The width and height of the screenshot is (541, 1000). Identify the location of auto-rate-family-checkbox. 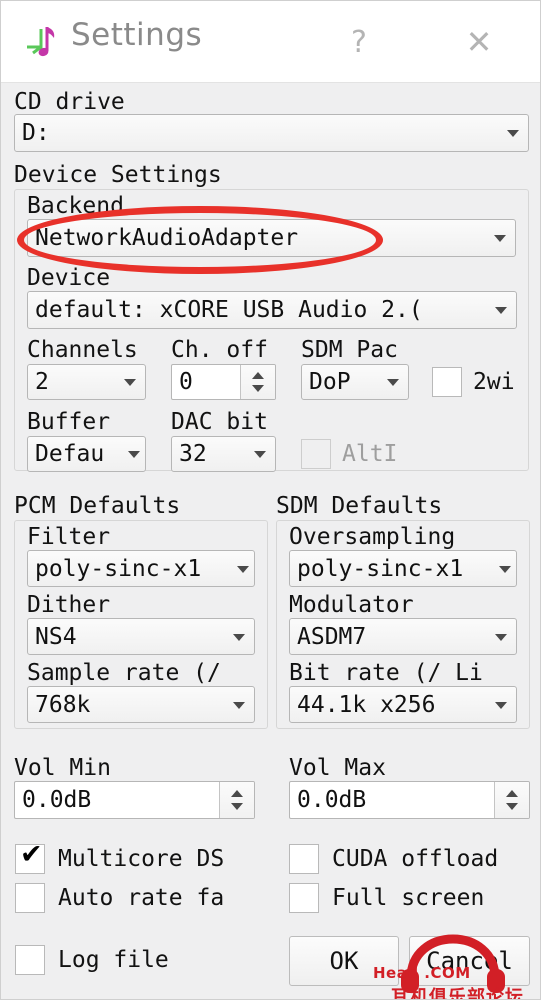
(30, 898).